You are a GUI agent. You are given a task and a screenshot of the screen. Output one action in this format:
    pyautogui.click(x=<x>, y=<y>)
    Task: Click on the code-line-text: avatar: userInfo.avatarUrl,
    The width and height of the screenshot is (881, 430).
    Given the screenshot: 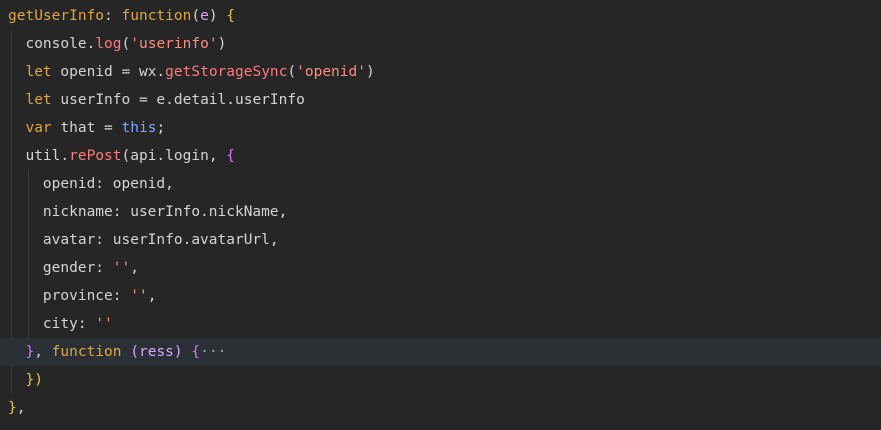 What is the action you would take?
    pyautogui.click(x=143, y=240)
    